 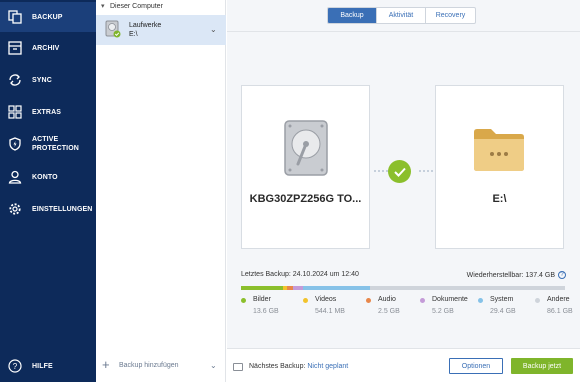 I want to click on add-backup-button: + Backup hinzufügen ⌄, so click(x=161, y=366).